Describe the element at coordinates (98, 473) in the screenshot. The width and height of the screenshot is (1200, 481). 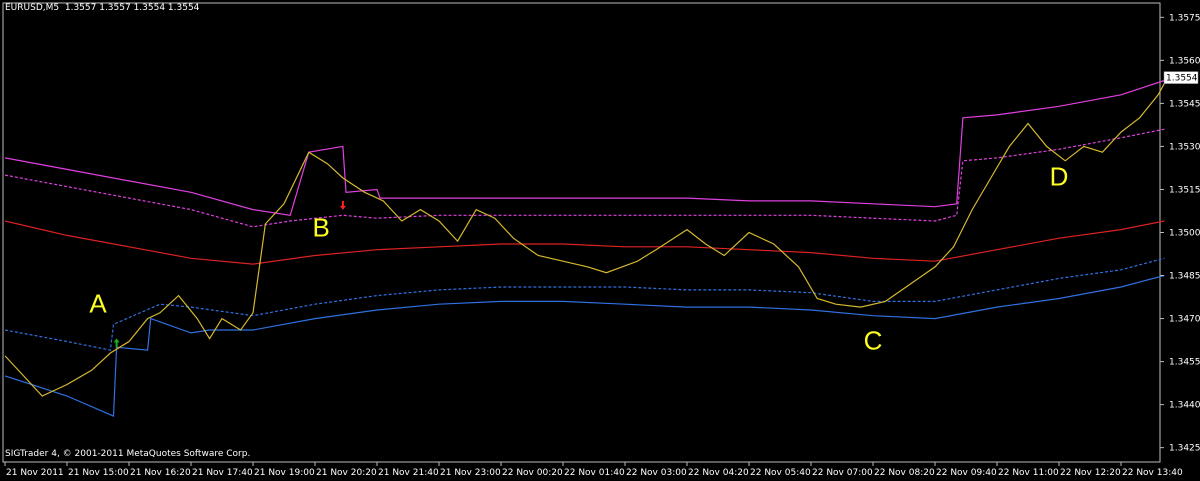
I see `x-tick-label-1: 21 Nov 15:00` at that location.